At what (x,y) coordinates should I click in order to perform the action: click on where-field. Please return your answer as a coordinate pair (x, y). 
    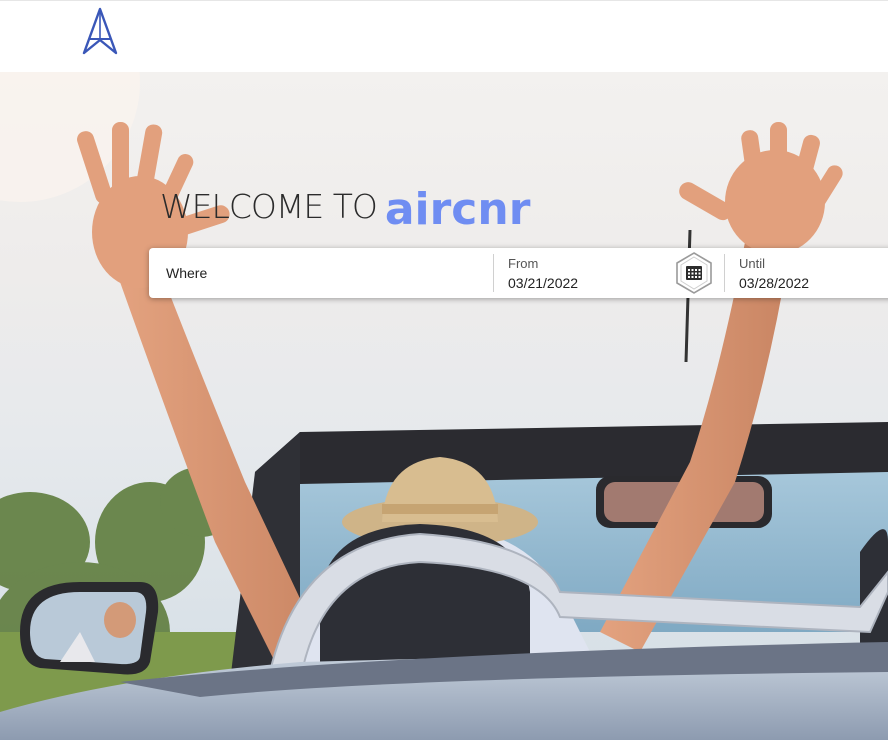
    Looking at the image, I should click on (321, 273).